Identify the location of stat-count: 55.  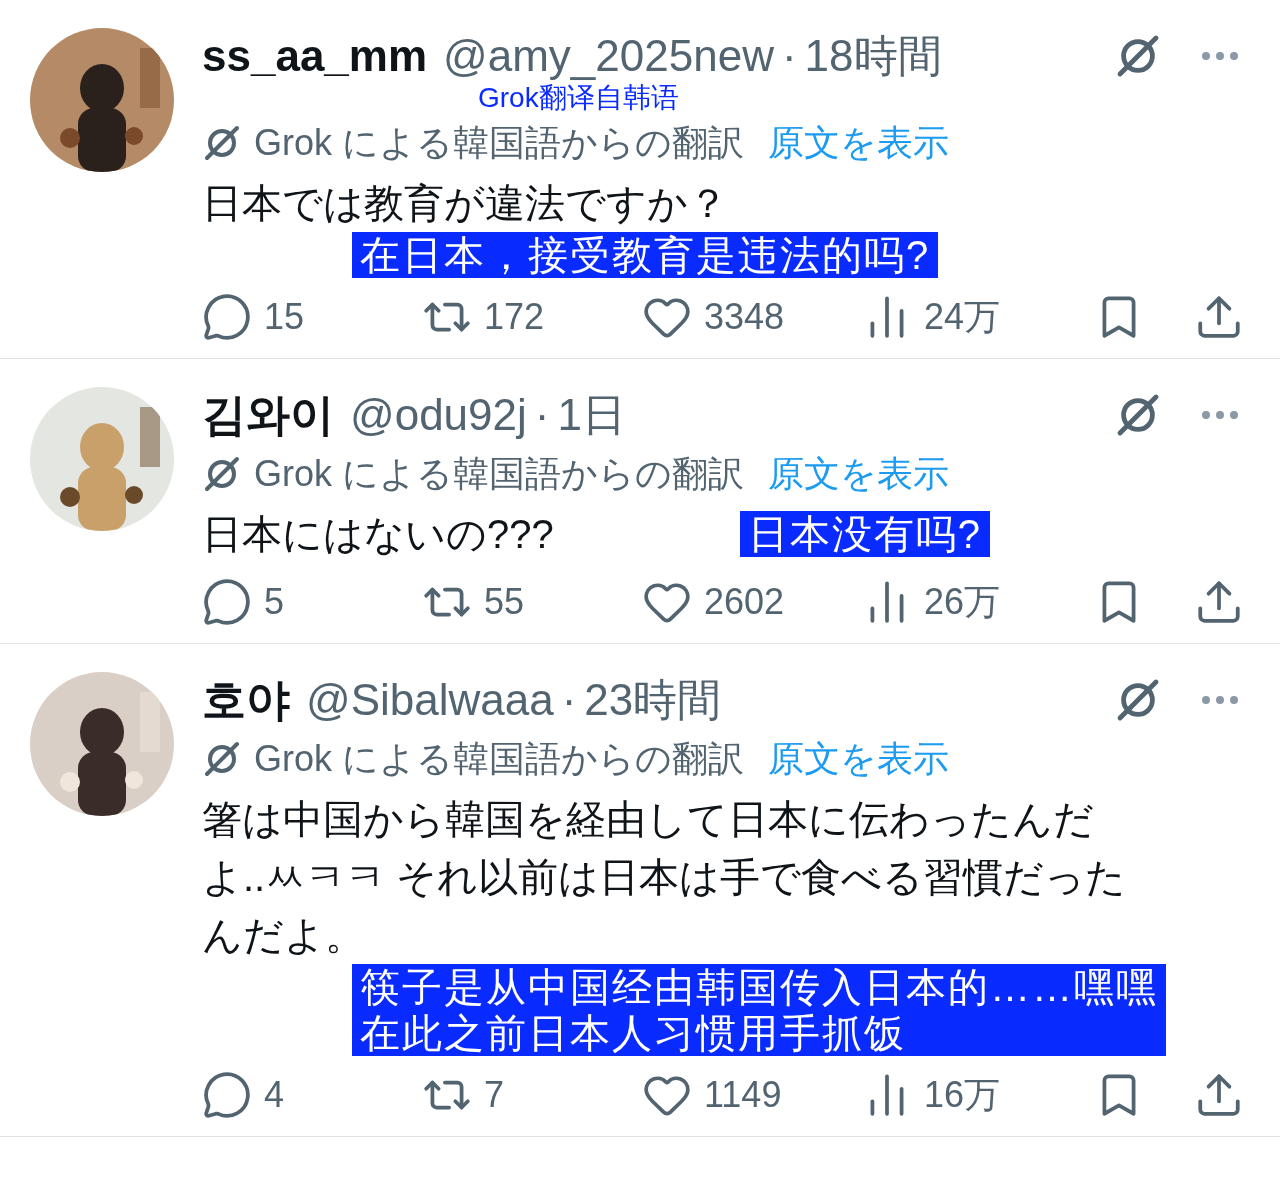
(504, 602).